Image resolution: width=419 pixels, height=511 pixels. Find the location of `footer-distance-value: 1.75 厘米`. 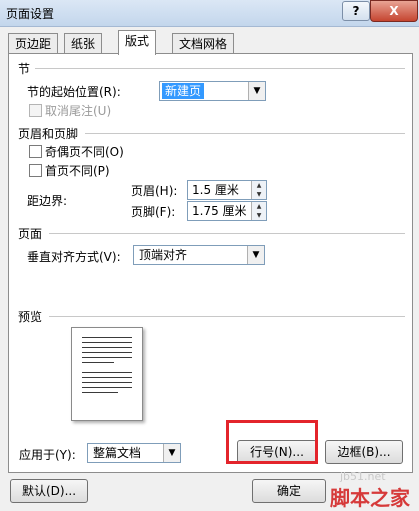

footer-distance-value: 1.75 厘米 is located at coordinates (219, 211).